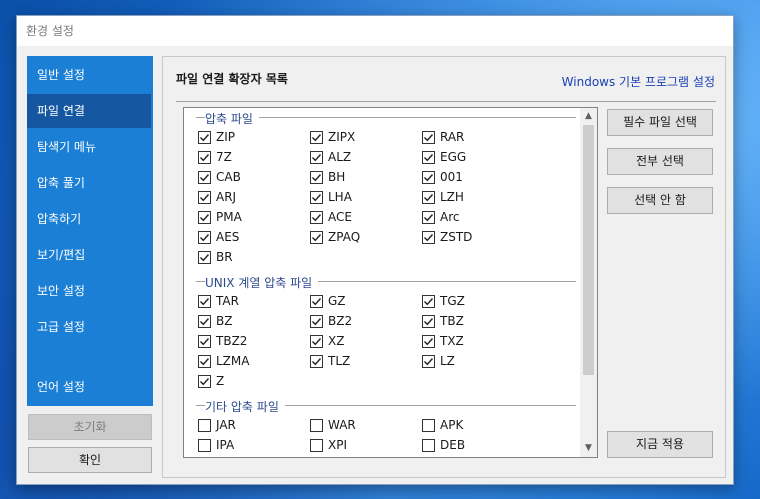 The image size is (760, 499). What do you see at coordinates (228, 237) in the screenshot?
I see `extension-label: AES` at bounding box center [228, 237].